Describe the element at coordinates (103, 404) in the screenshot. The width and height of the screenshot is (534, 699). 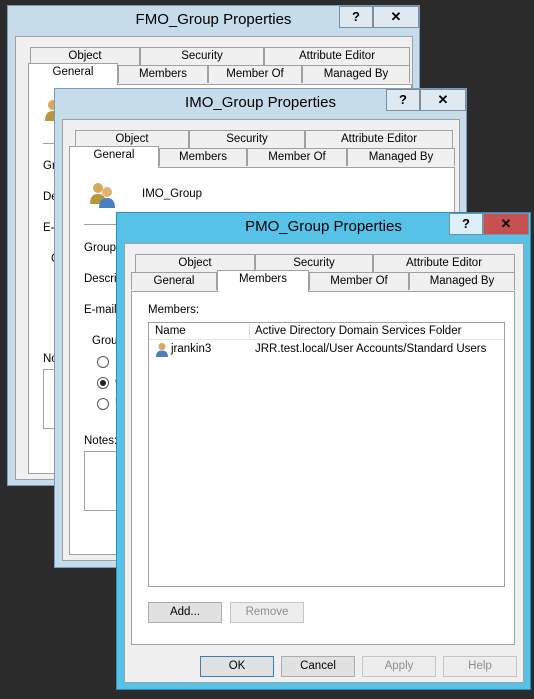
I see `radio-universal` at that location.